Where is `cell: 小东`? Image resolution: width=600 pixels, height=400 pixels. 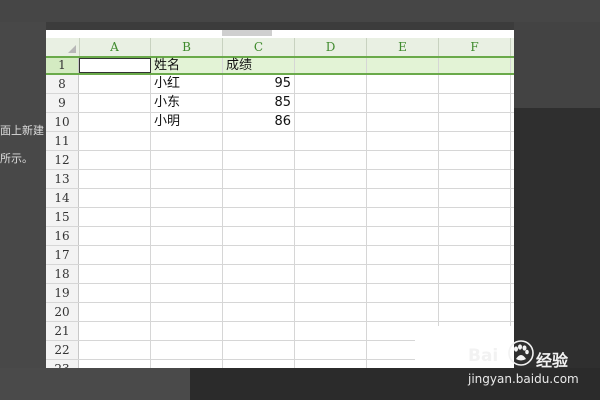
cell: 小东 is located at coordinates (187, 103).